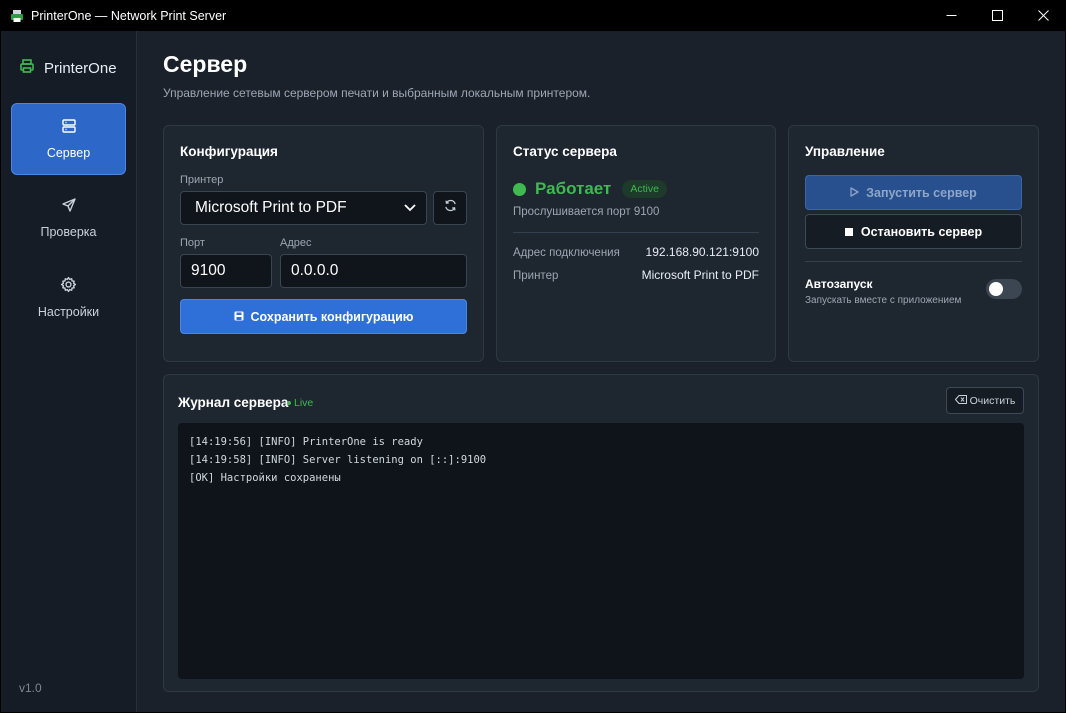  I want to click on connection-address-value: 192.168.90.121:9100, so click(702, 252).